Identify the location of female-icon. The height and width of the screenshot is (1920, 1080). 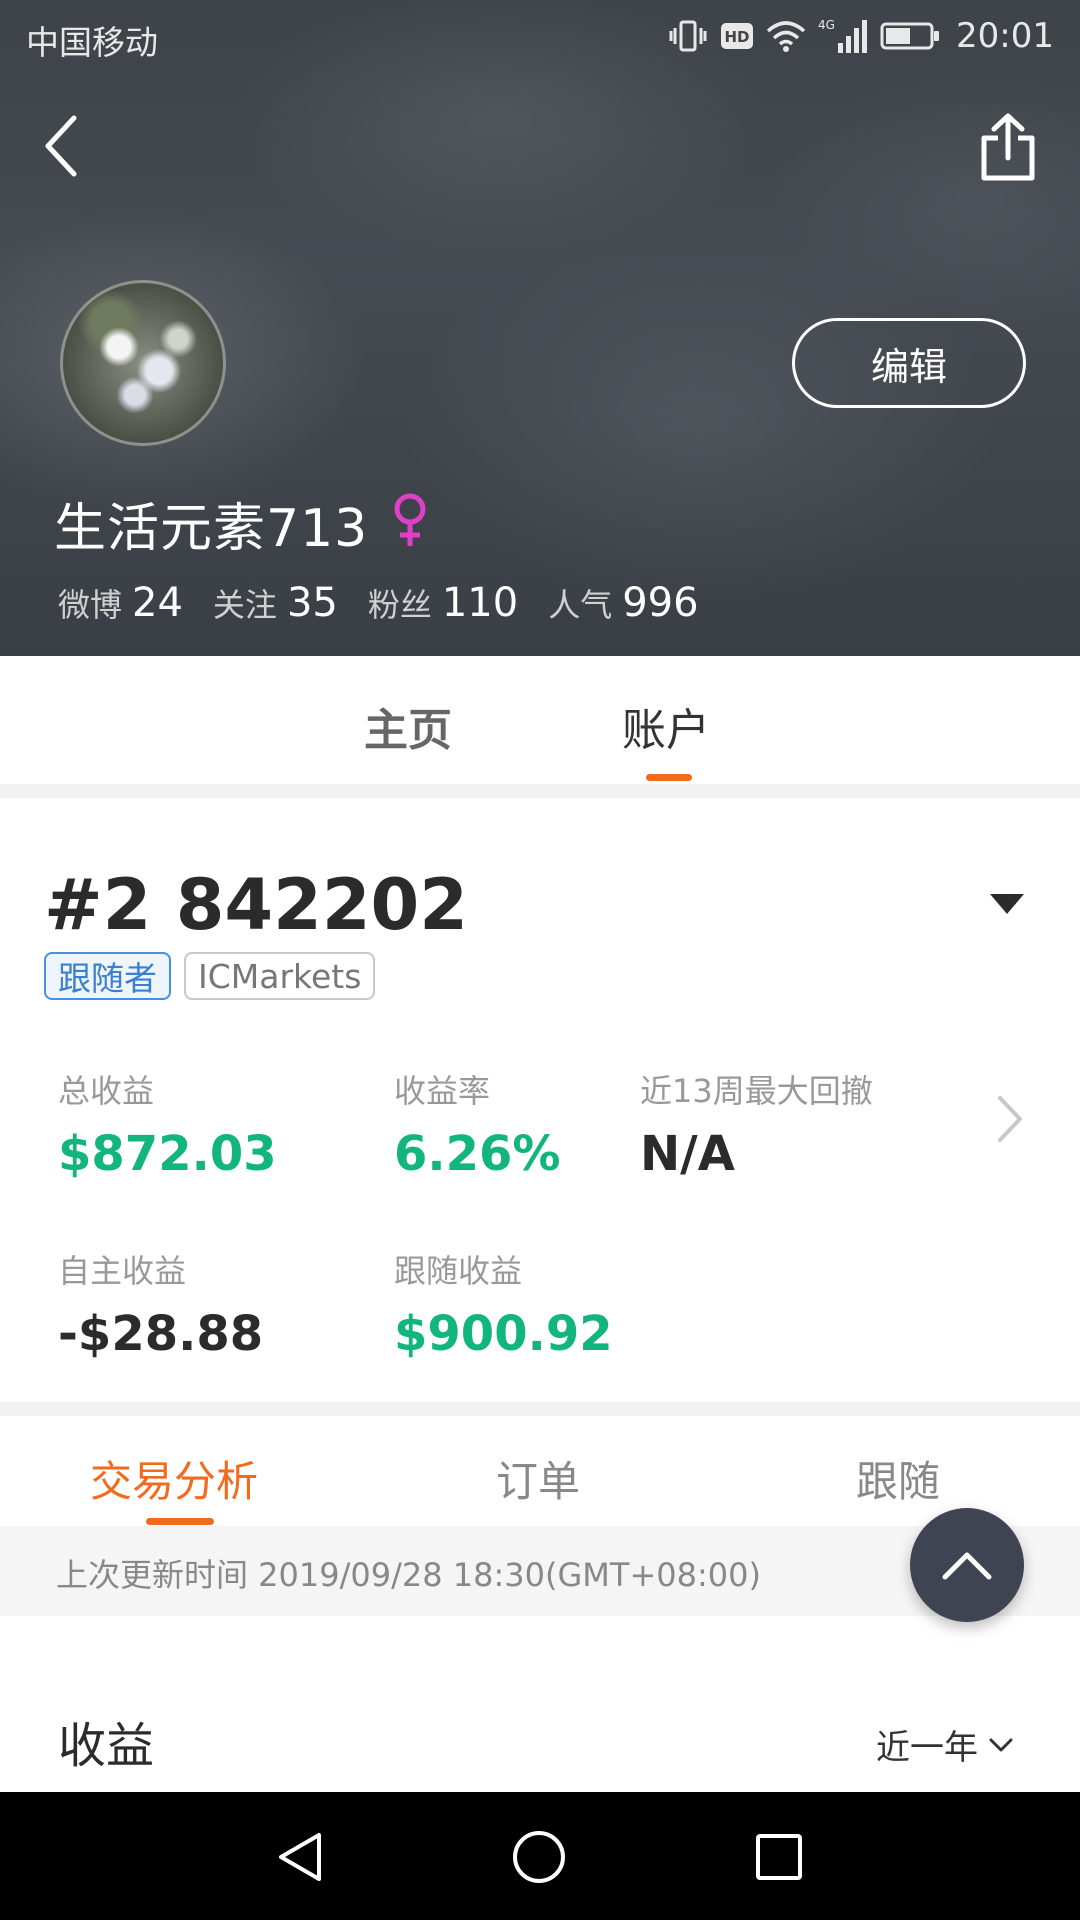
(410, 520).